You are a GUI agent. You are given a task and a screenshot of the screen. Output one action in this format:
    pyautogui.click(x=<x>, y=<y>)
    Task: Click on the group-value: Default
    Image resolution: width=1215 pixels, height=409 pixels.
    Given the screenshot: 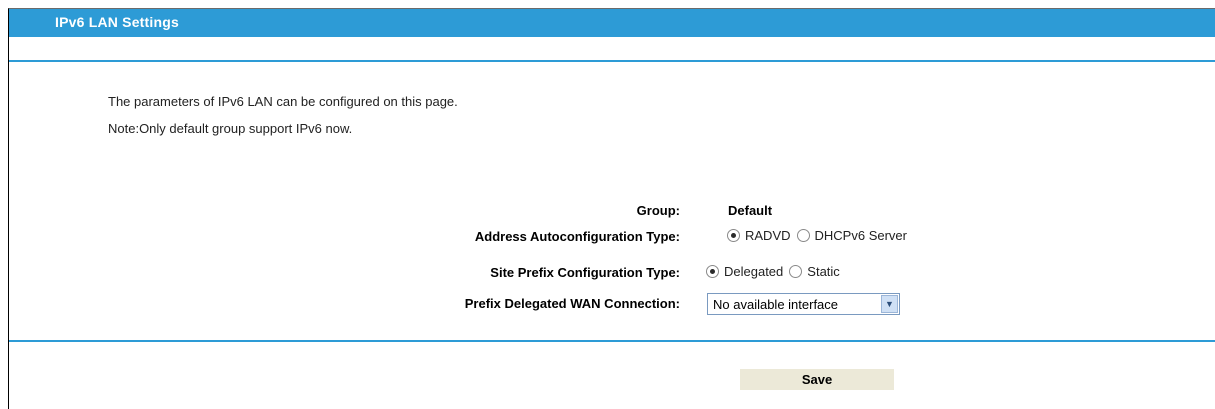 What is the action you would take?
    pyautogui.click(x=750, y=210)
    